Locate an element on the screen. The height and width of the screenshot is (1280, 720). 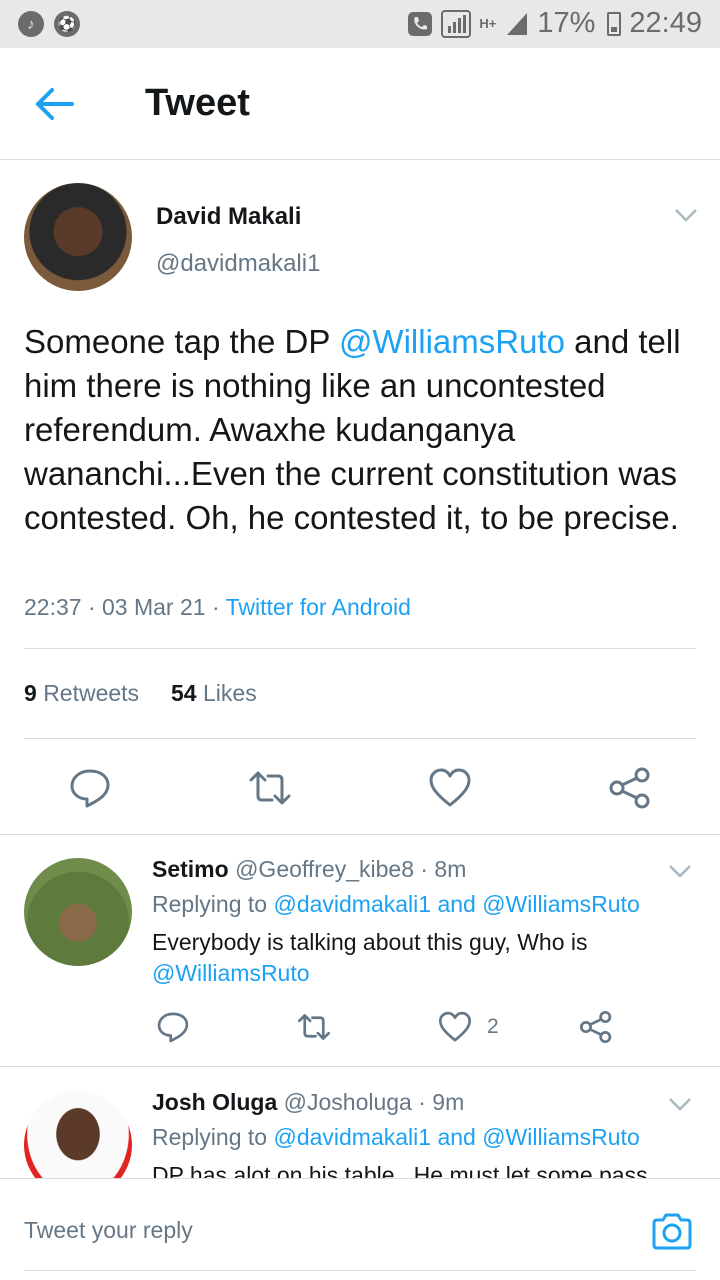
phone-icon is located at coordinates (420, 23).